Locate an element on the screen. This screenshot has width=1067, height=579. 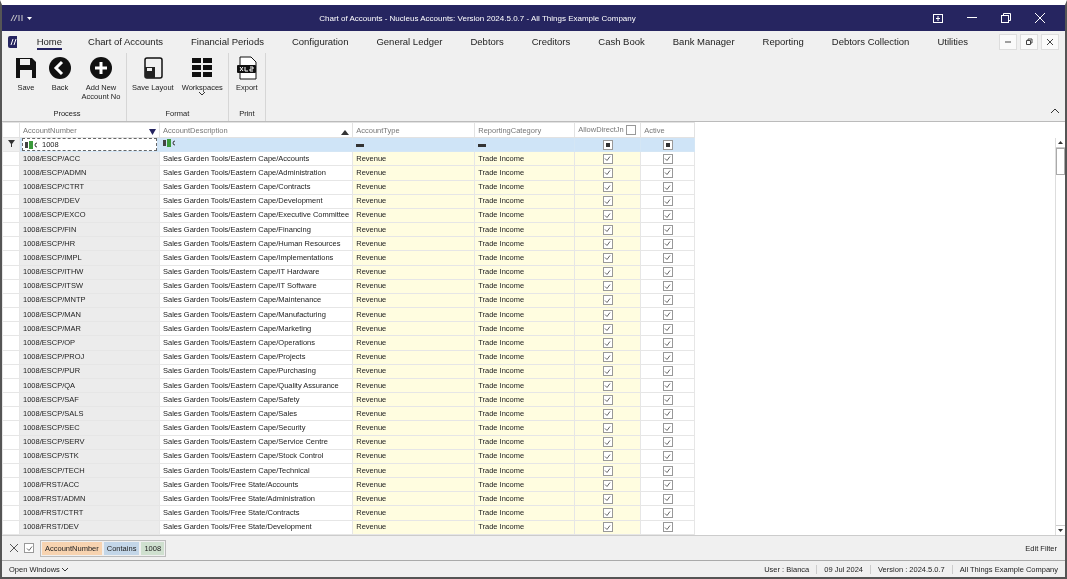
restore-icon is located at coordinates (1029, 42).